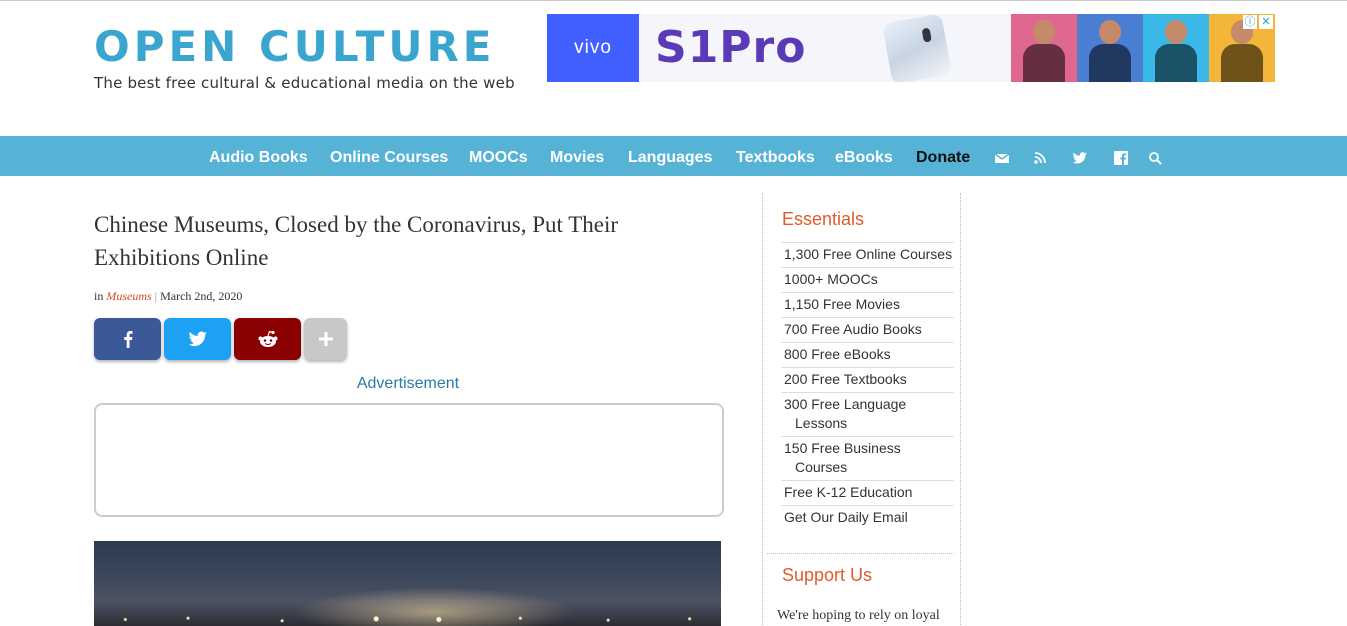  Describe the element at coordinates (258, 156) in the screenshot. I see `nav-audio-books: Audio Books` at that location.